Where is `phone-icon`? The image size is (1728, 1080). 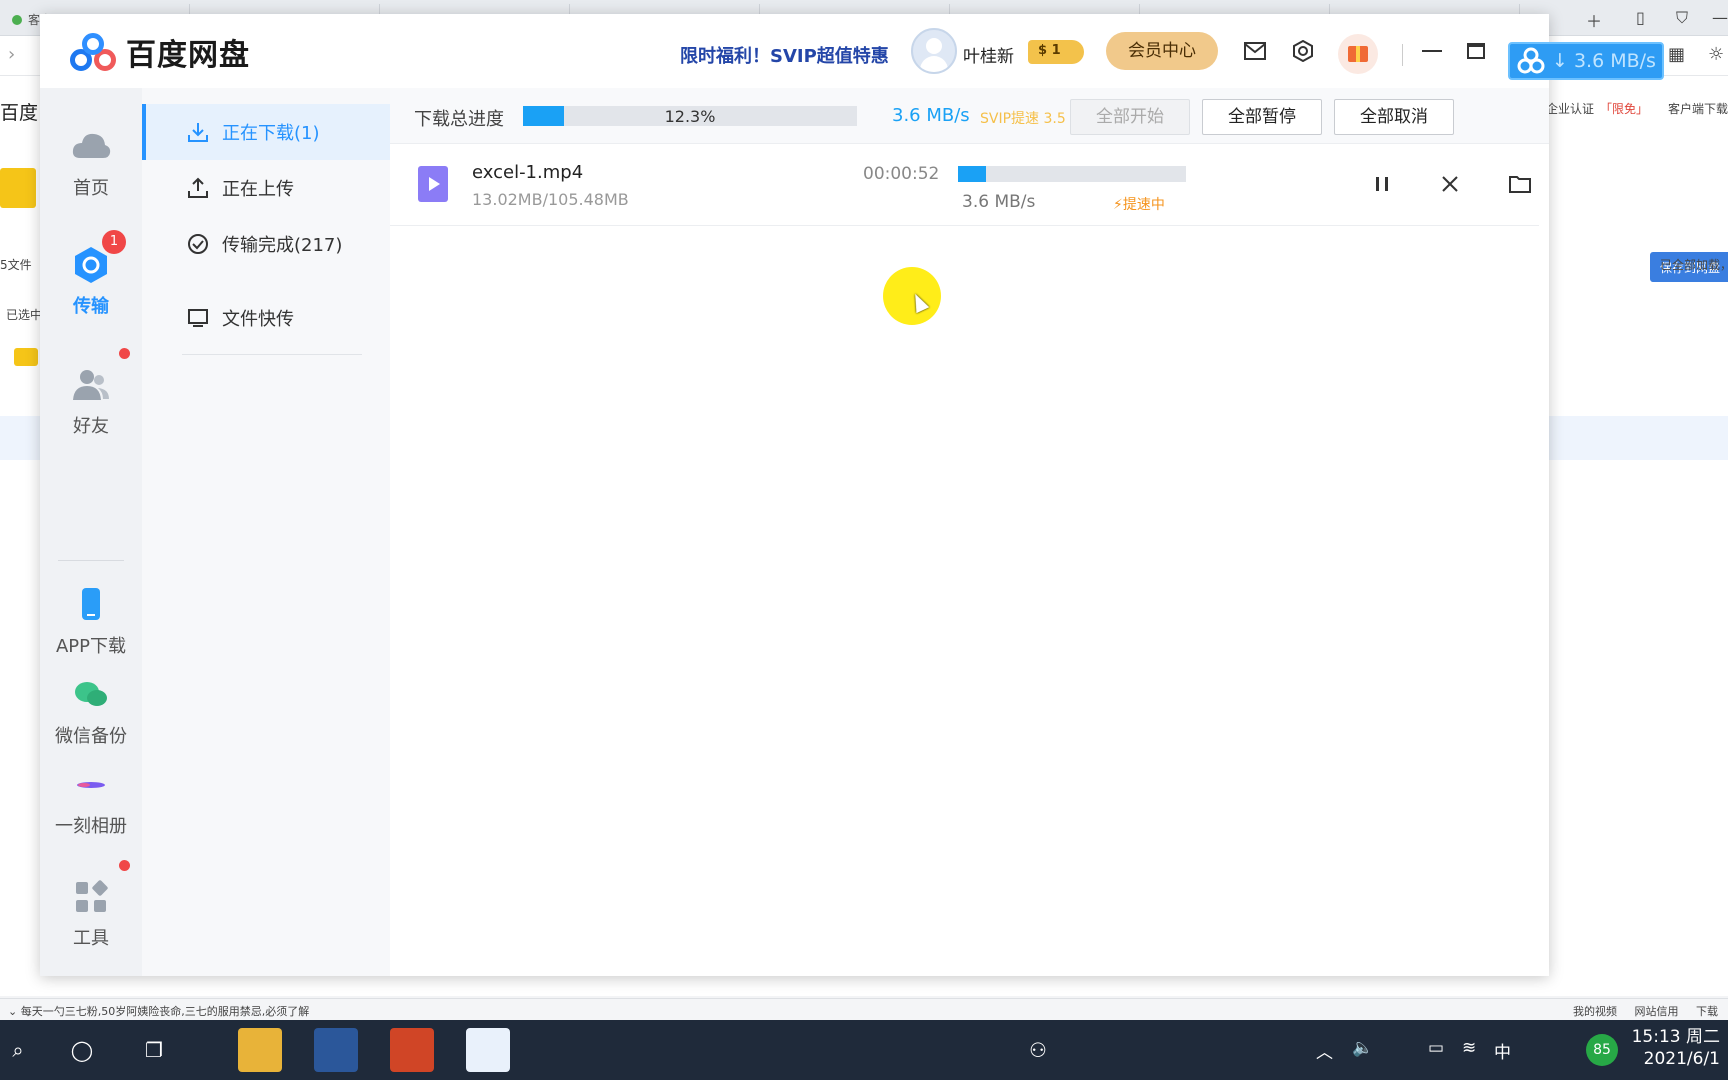 phone-icon is located at coordinates (91, 605).